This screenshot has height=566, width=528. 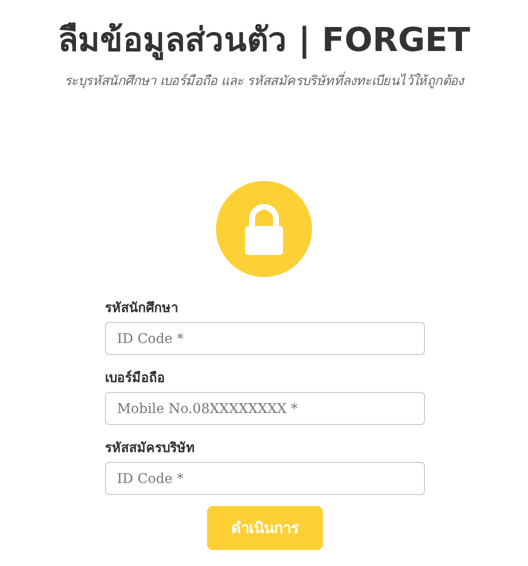 What do you see at coordinates (265, 408) in the screenshot?
I see `input-field: Mobile No.08XXXXXXXX *` at bounding box center [265, 408].